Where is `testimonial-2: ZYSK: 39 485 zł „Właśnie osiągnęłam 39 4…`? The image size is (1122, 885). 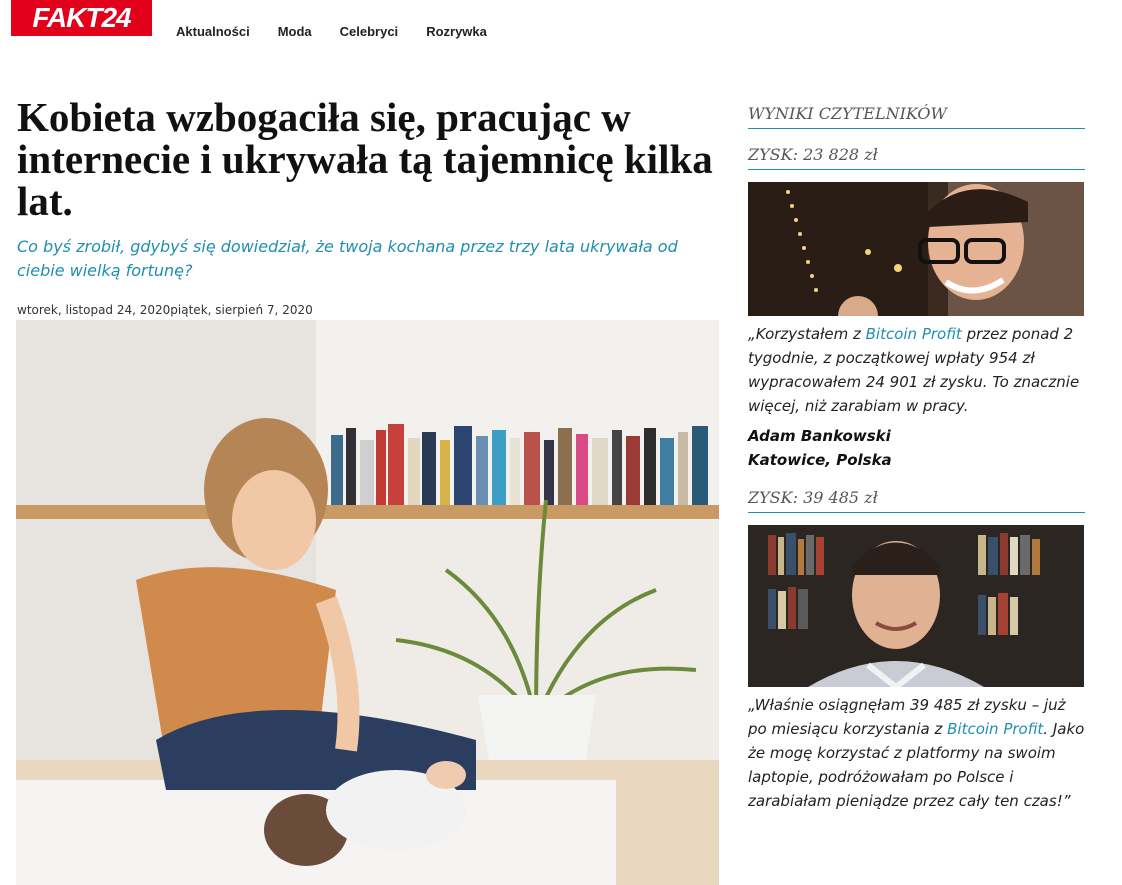
testimonial-2: ZYSK: 39 485 zł „Właśnie osiągnęłam 39 4… is located at coordinates (916, 650).